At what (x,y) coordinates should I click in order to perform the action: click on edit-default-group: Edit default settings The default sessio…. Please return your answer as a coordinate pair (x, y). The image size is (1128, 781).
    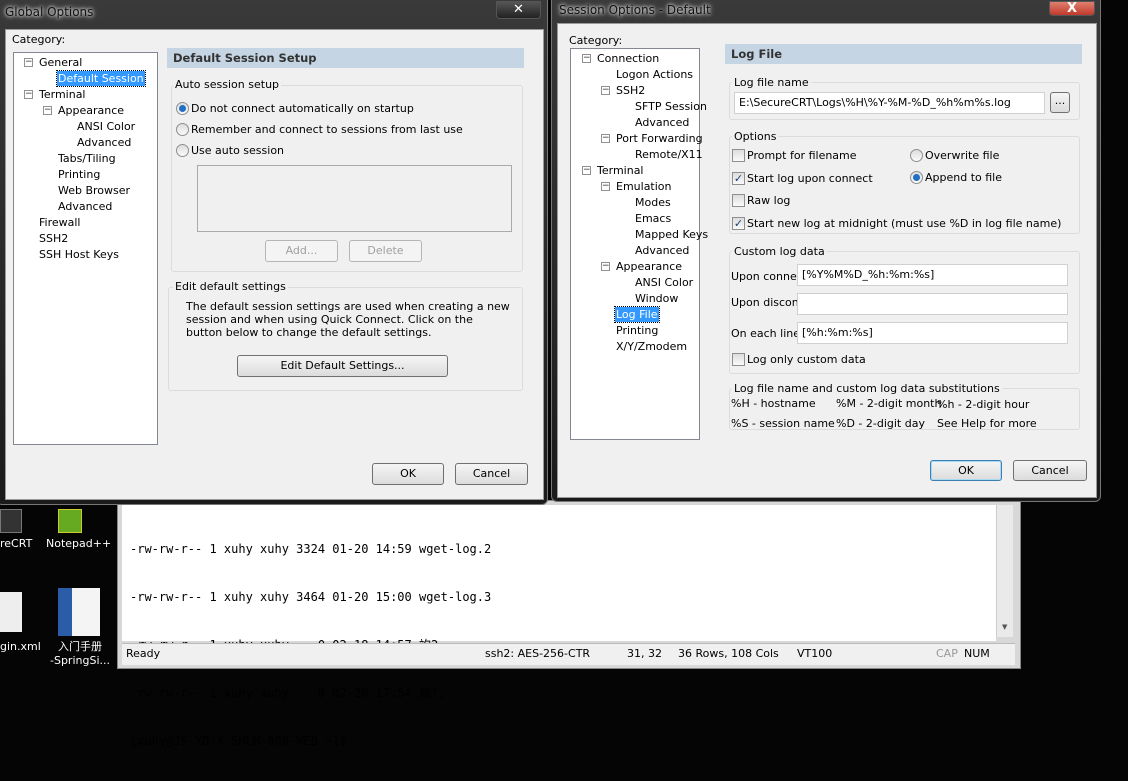
    Looking at the image, I should click on (345, 335).